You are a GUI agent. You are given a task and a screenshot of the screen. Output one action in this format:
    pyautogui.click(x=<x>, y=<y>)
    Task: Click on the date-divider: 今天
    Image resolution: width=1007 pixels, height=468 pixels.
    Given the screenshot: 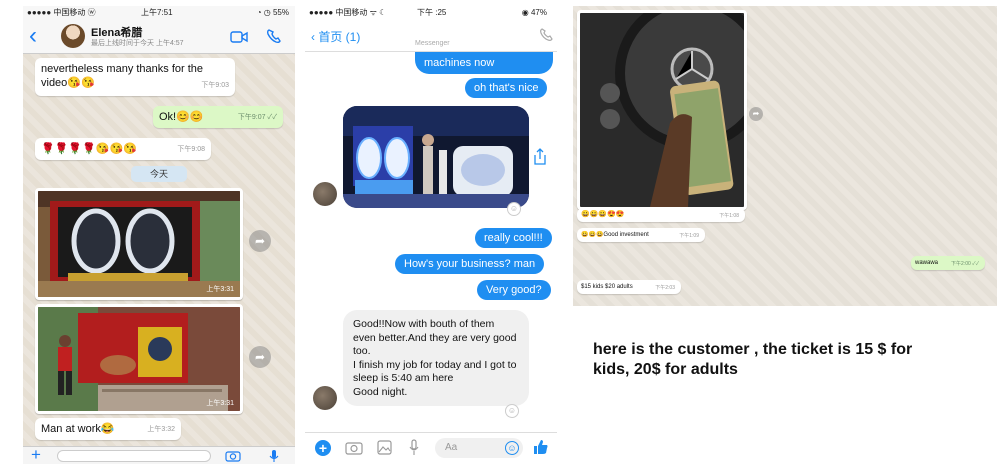 What is the action you would take?
    pyautogui.click(x=159, y=174)
    